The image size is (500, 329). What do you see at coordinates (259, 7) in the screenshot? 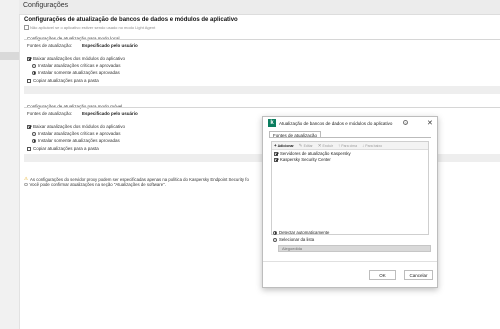
I see `header-bar: Configurações` at bounding box center [259, 7].